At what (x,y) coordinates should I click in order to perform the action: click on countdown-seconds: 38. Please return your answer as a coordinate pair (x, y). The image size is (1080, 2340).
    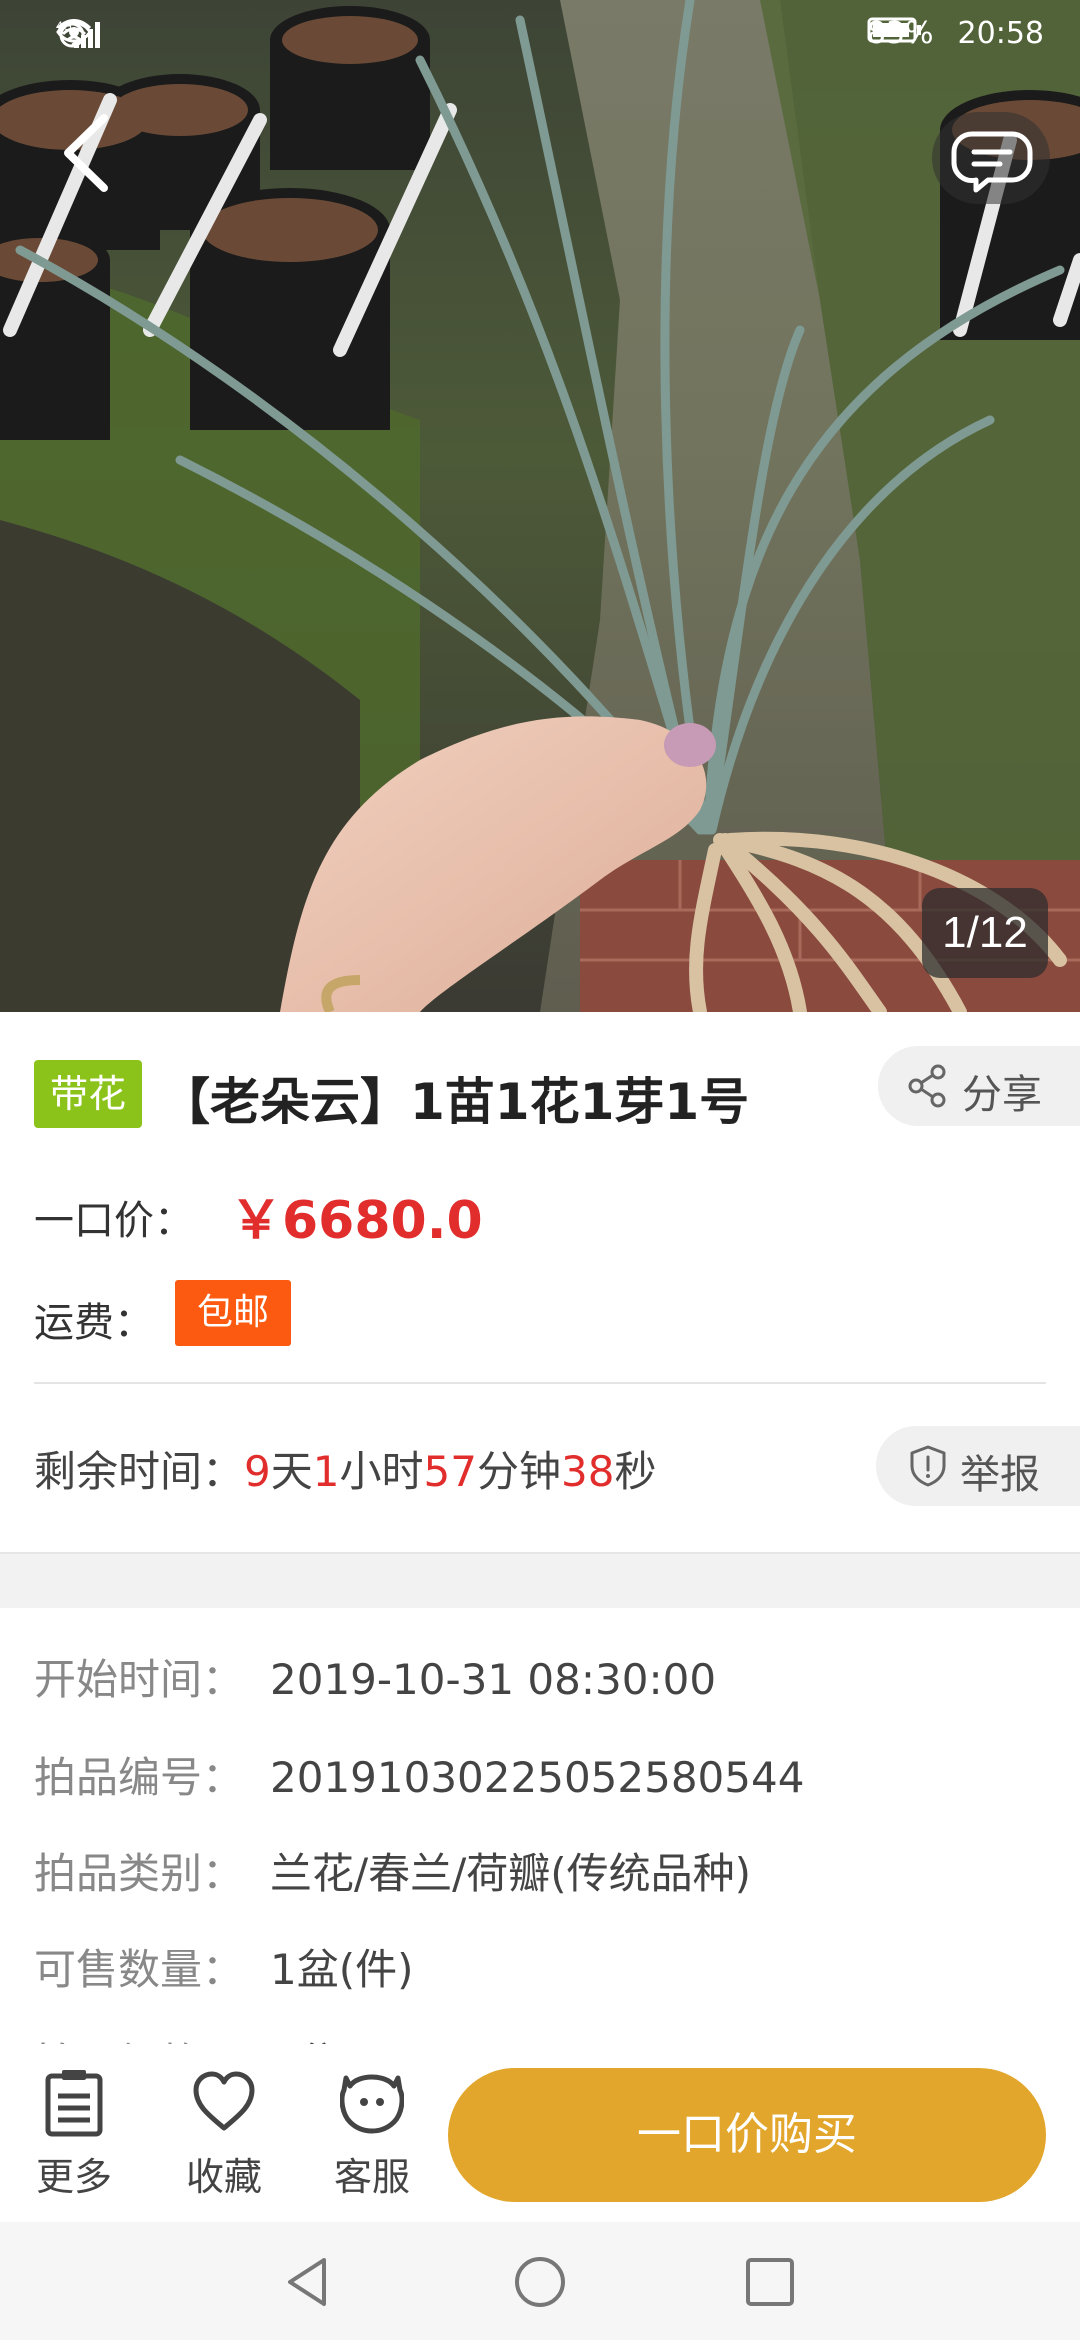
    Looking at the image, I should click on (587, 1471).